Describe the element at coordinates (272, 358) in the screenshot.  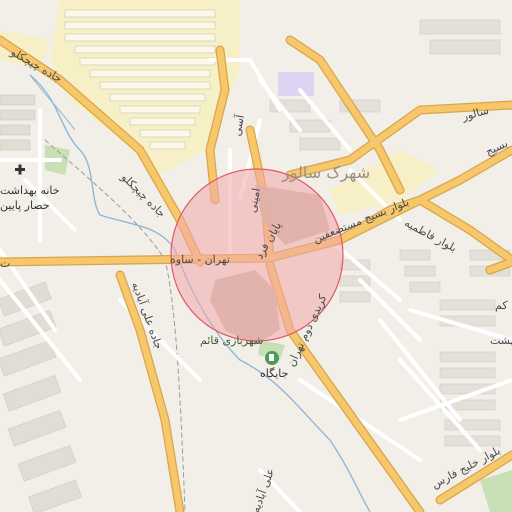
I see `fuel-pump-icon` at that location.